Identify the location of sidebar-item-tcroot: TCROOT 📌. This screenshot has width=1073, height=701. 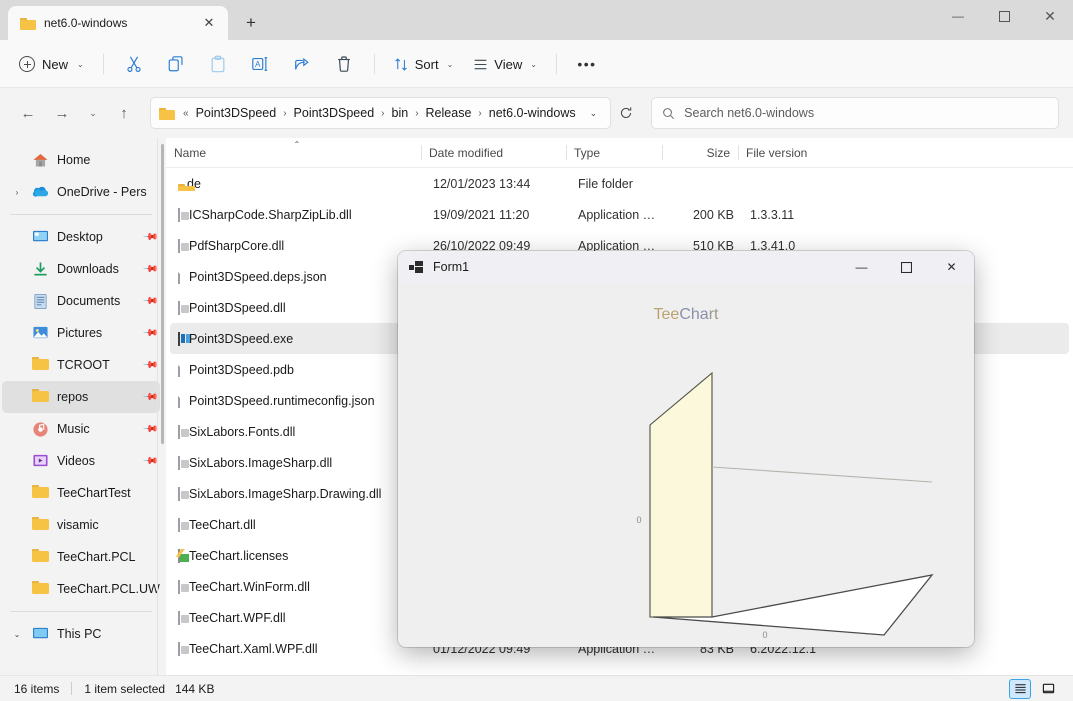
(81, 365).